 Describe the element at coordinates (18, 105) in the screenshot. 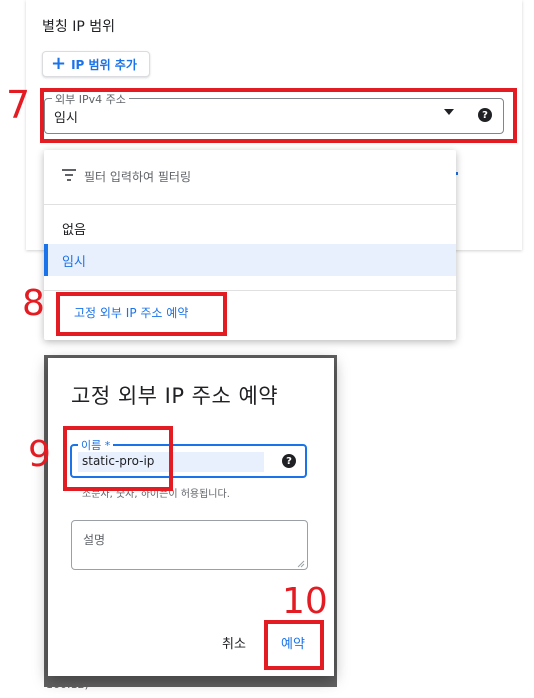

I see `annotation-step-7: 7` at that location.